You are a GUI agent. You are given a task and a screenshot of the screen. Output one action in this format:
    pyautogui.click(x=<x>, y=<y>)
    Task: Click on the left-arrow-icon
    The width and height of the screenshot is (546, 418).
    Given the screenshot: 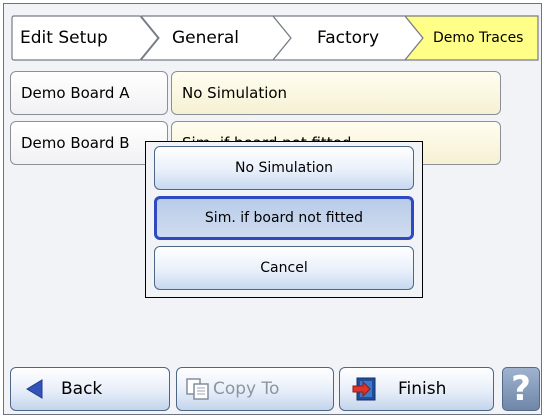 What is the action you would take?
    pyautogui.click(x=34, y=389)
    